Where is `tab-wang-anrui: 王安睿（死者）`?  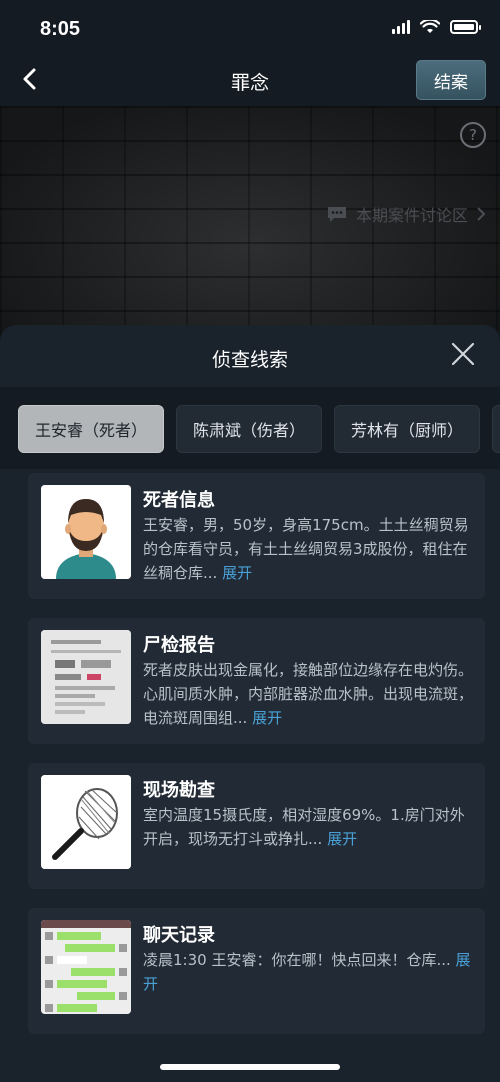 tab-wang-anrui: 王安睿（死者） is located at coordinates (91, 429).